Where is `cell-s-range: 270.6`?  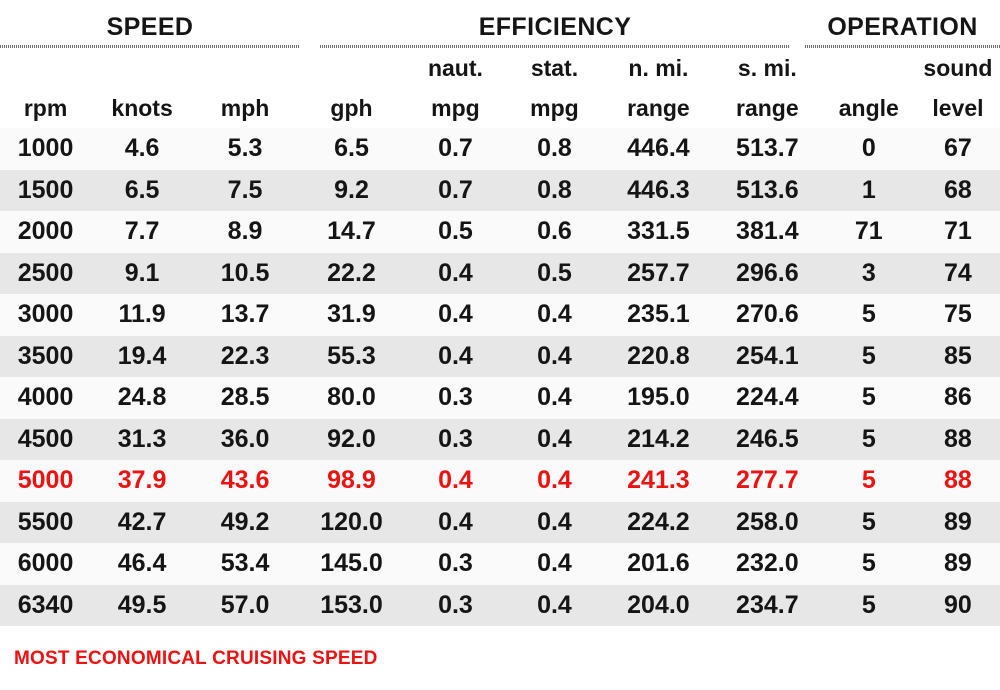
cell-s-range: 270.6 is located at coordinates (767, 314).